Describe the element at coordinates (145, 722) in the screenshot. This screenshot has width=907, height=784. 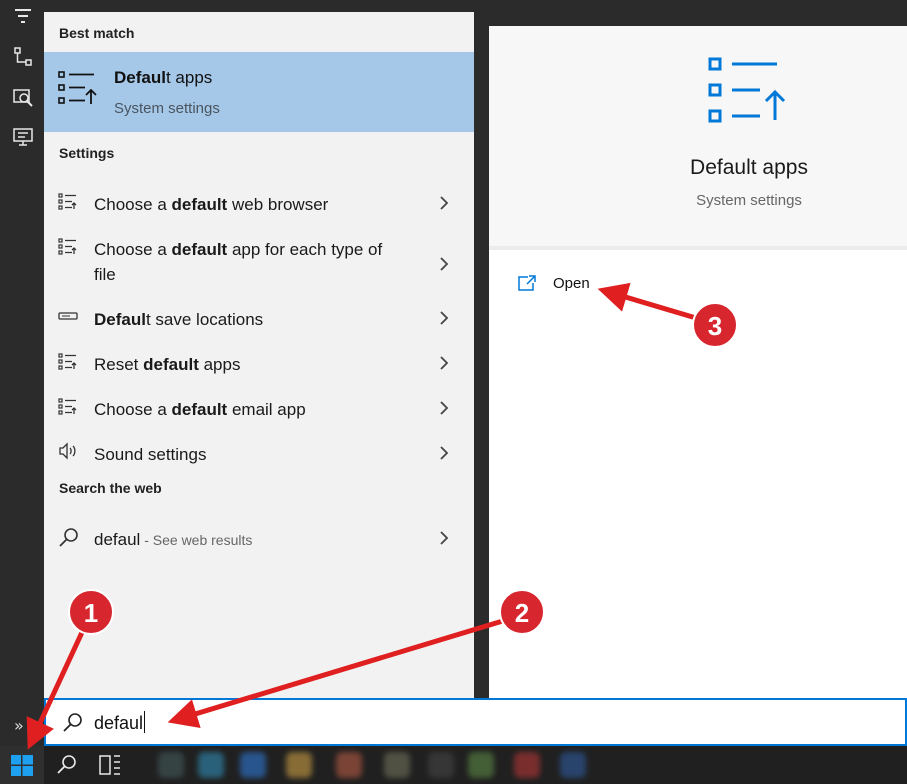
I see `text-caret` at that location.